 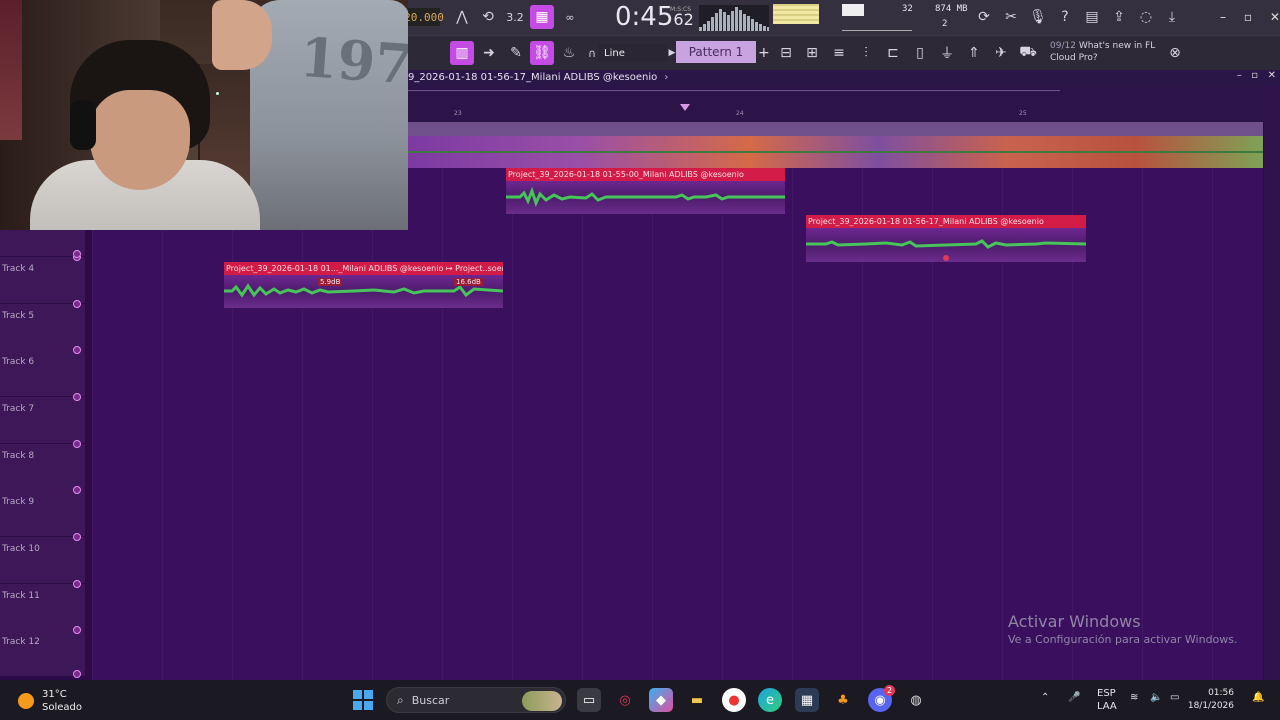 What do you see at coordinates (843, 700) in the screenshot?
I see `fl-studio-icon: ♣` at bounding box center [843, 700].